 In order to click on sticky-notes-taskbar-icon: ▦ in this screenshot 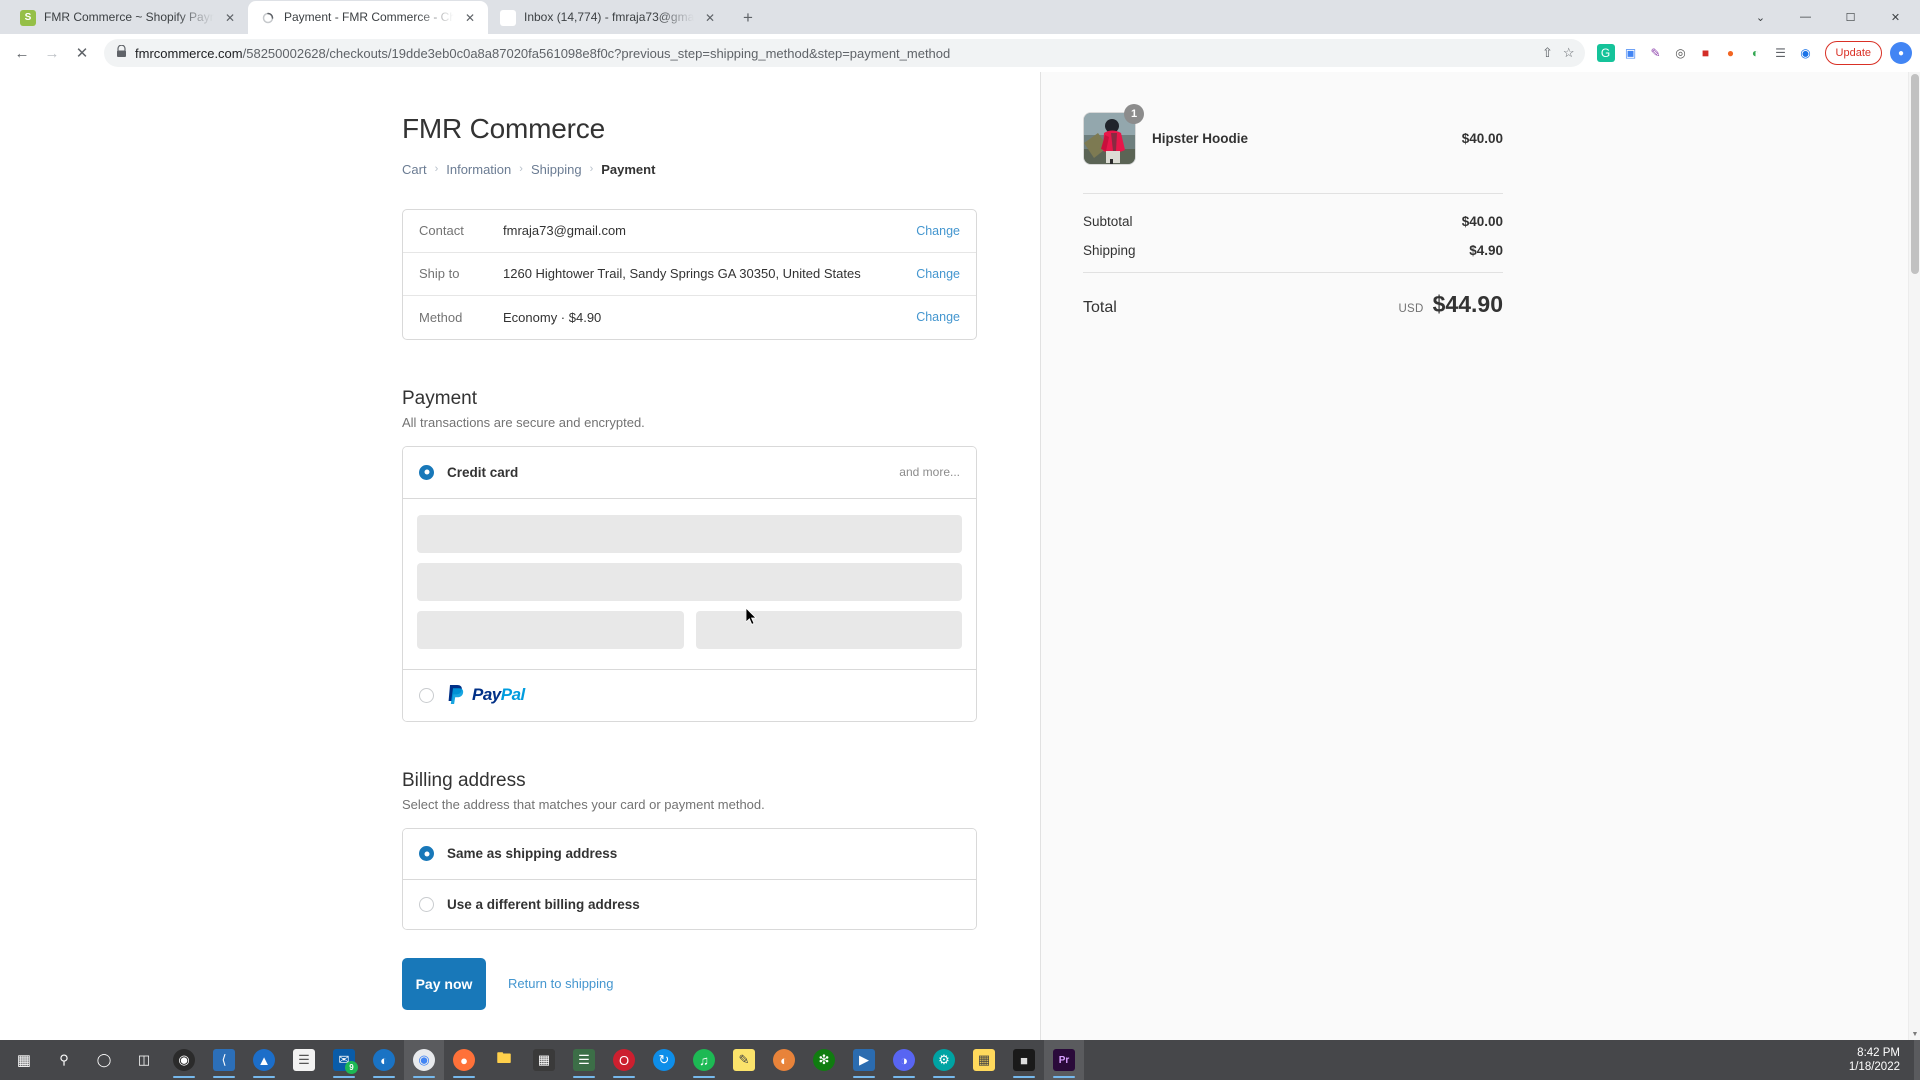, I will do `click(984, 1060)`.